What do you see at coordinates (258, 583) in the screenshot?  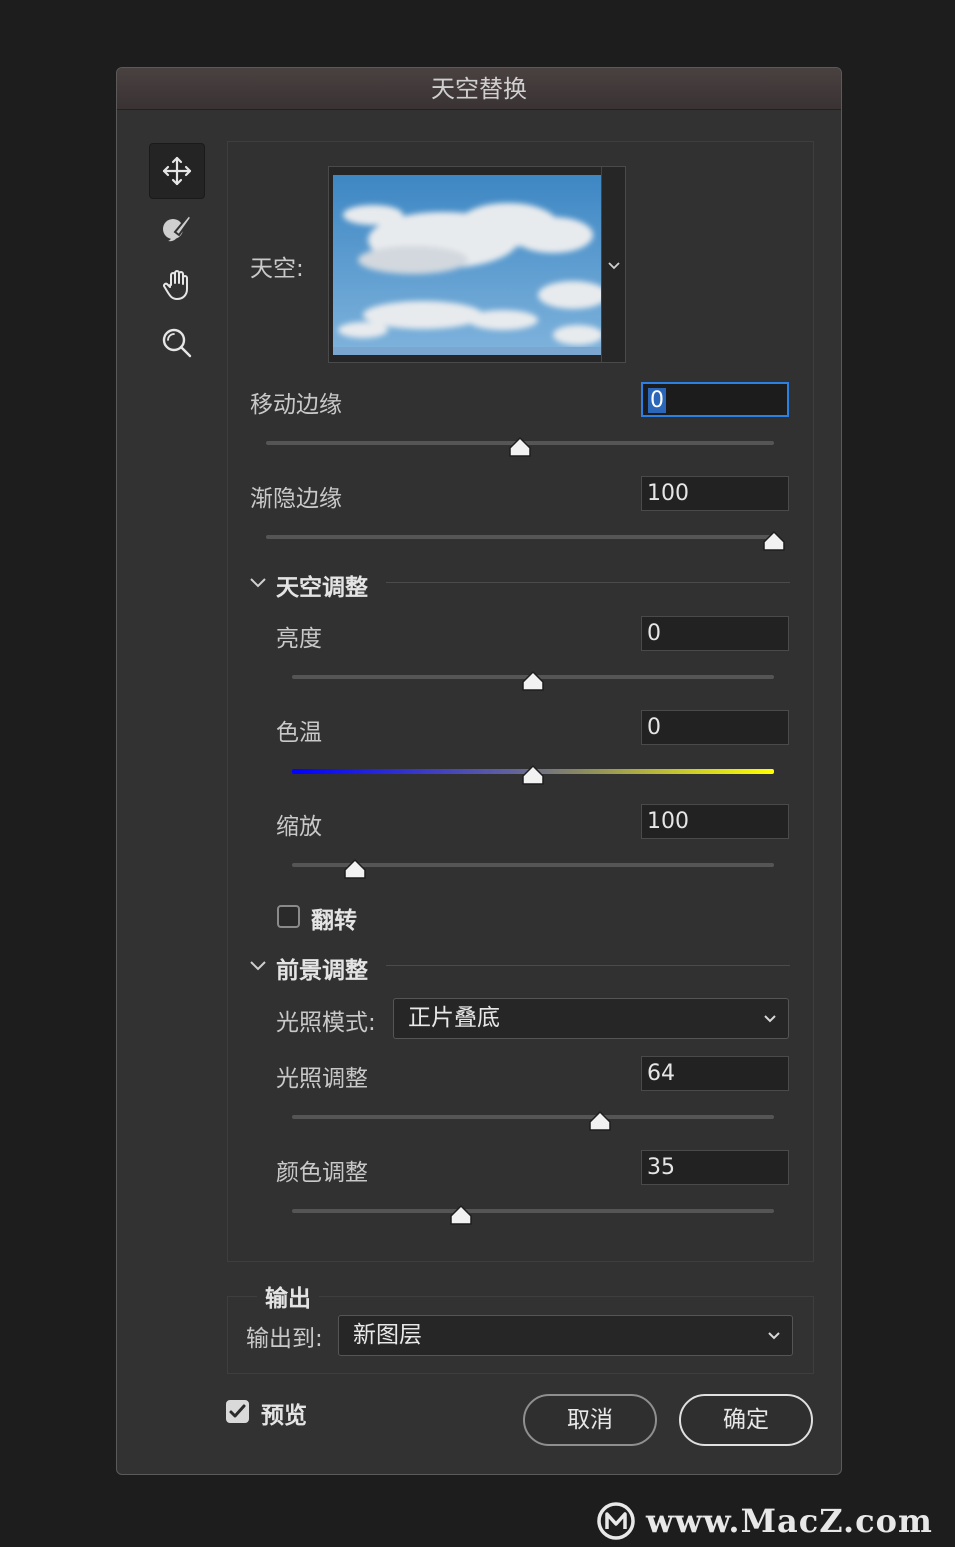 I see `sky-adjust-collapse-icon` at bounding box center [258, 583].